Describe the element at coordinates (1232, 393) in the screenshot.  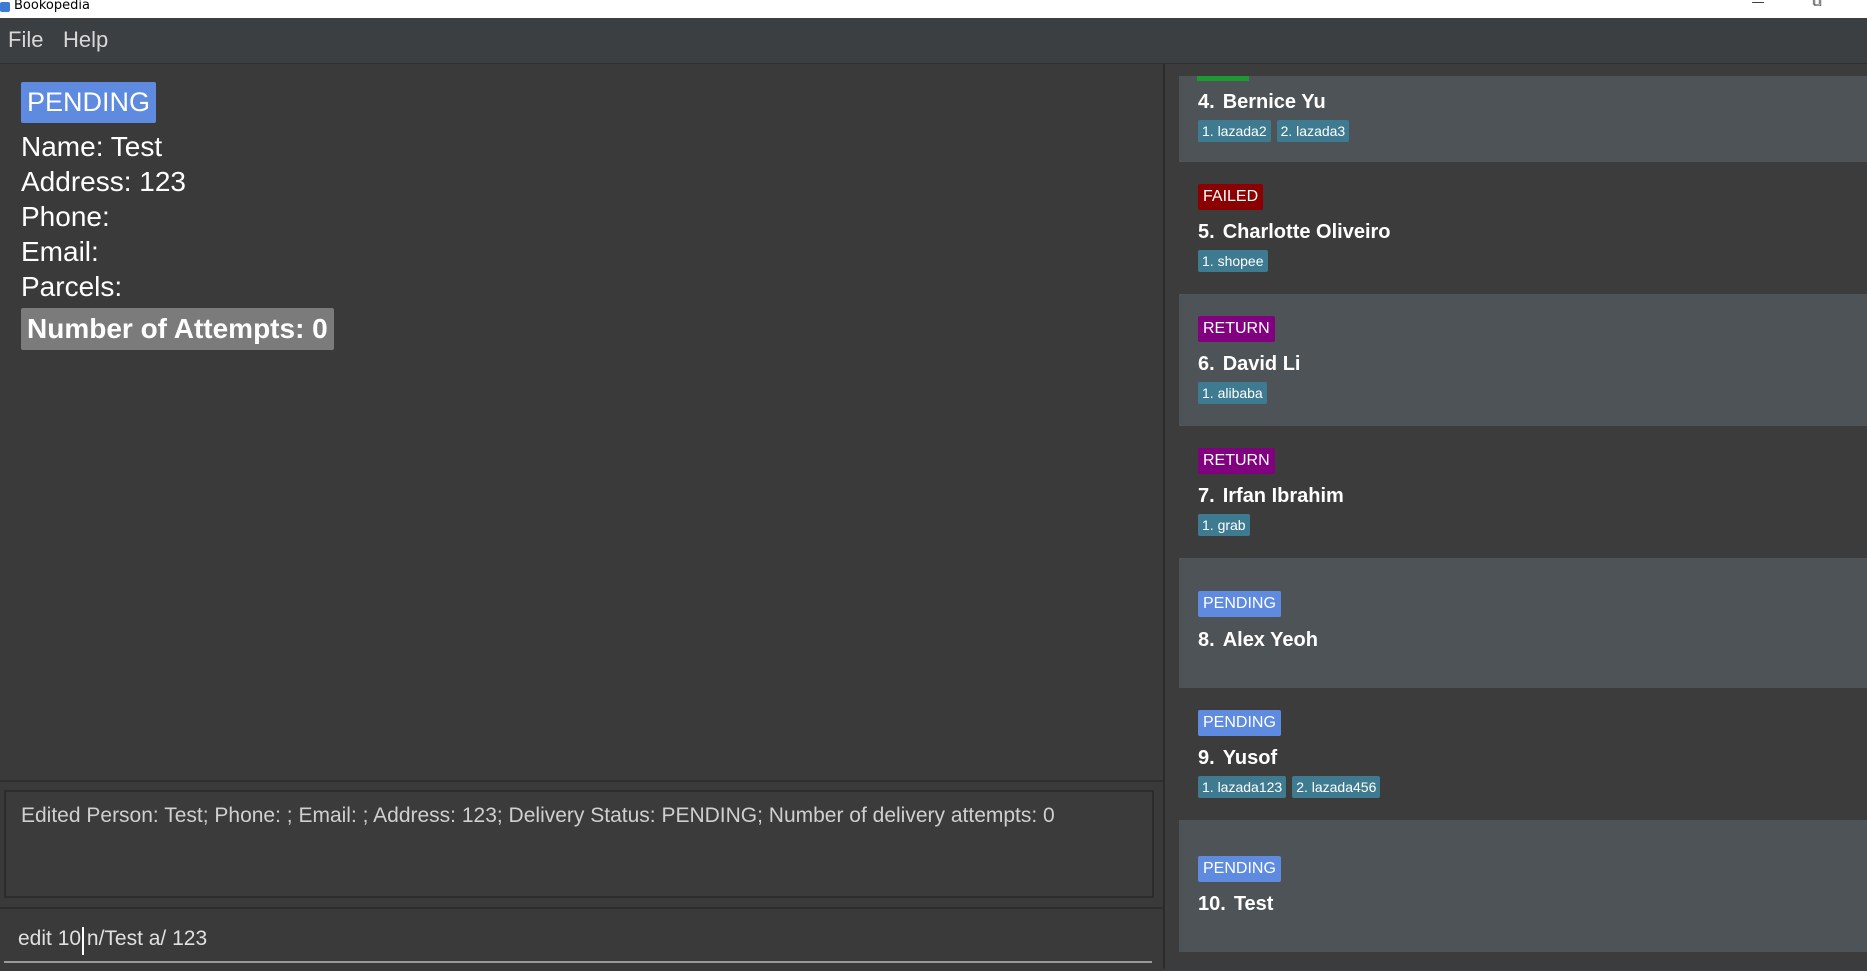
I see `tag: 1. alibaba` at that location.